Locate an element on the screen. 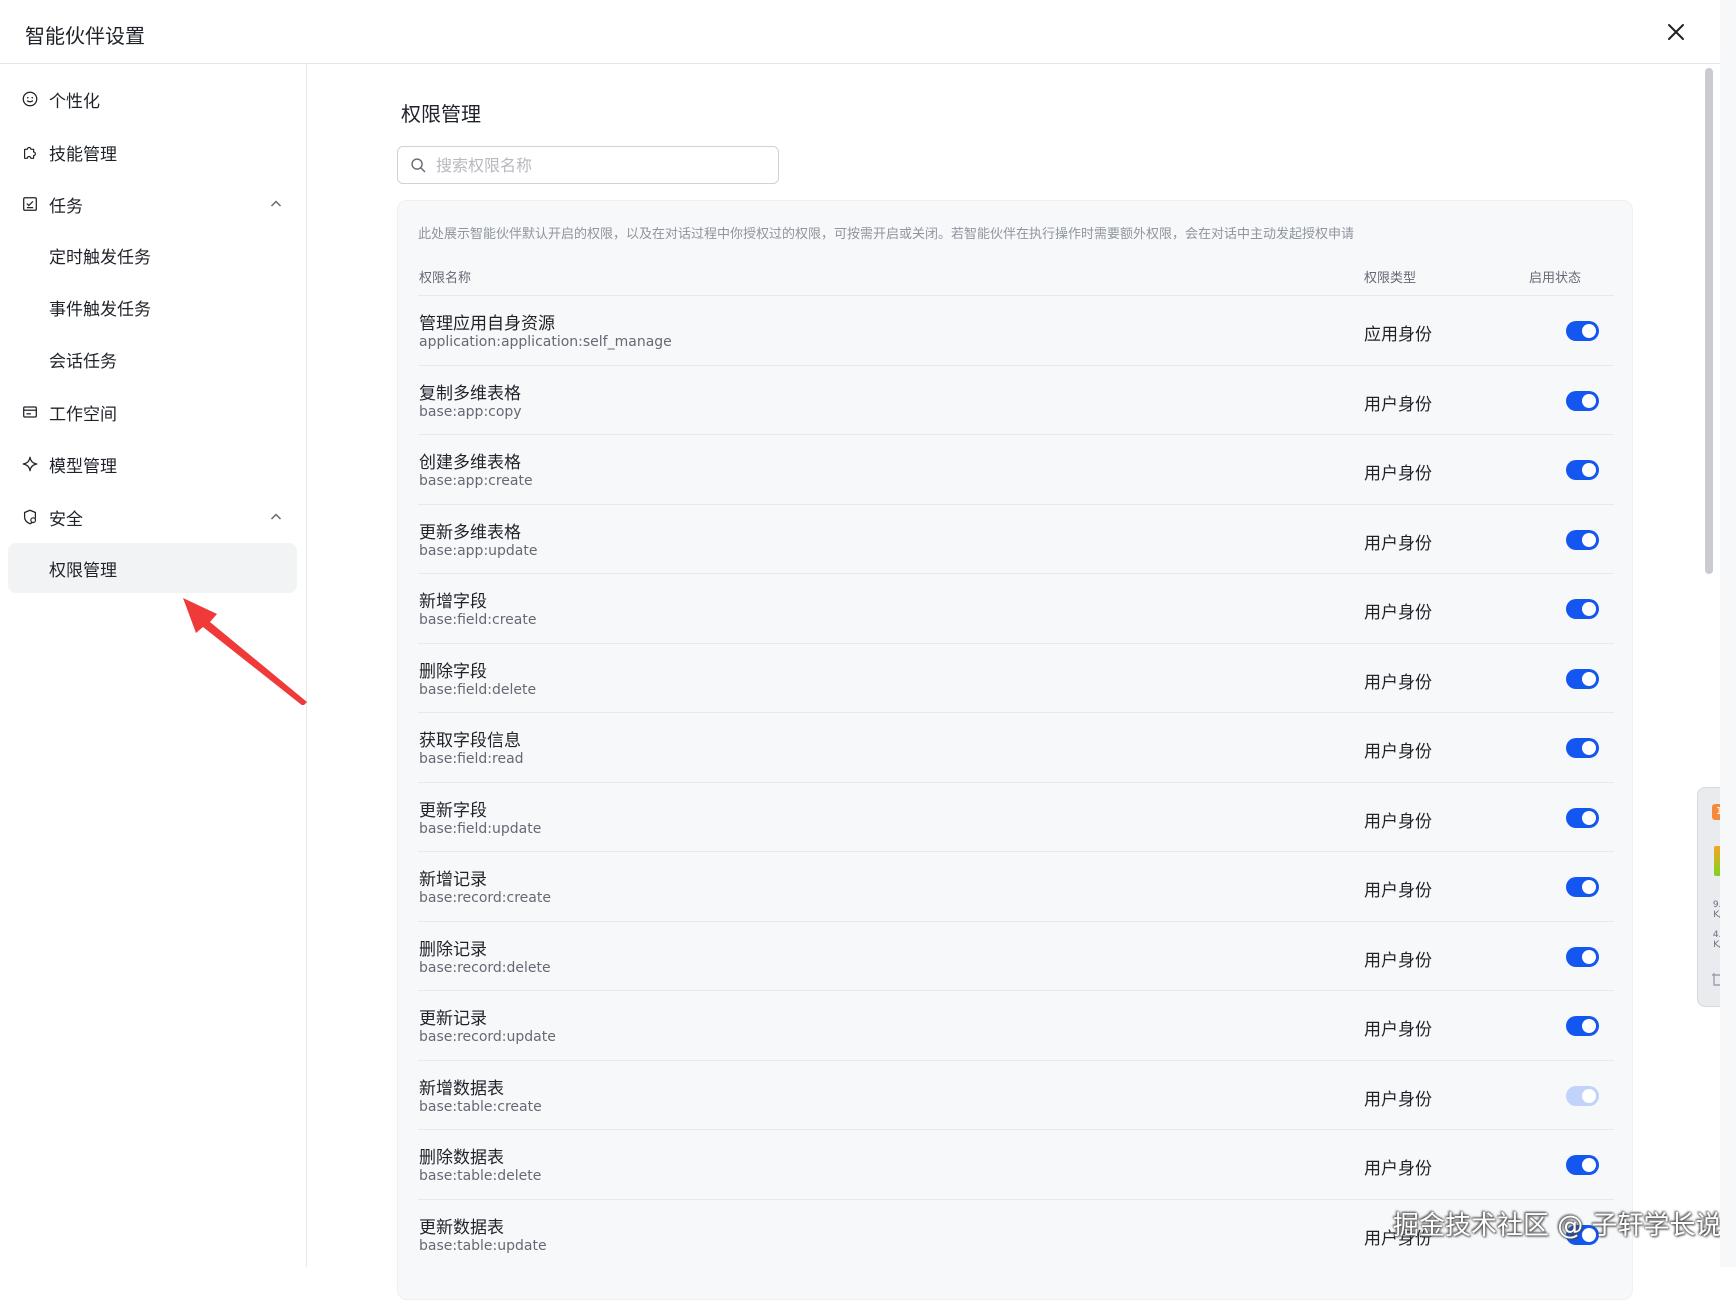 This screenshot has height=1300, width=1736. scrollbar-thumb is located at coordinates (1709, 321).